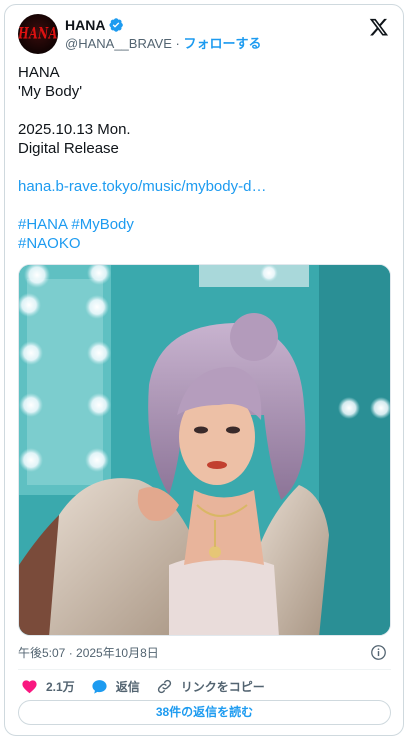 Image resolution: width=408 pixels, height=741 pixels. I want to click on info-icon, so click(378, 652).